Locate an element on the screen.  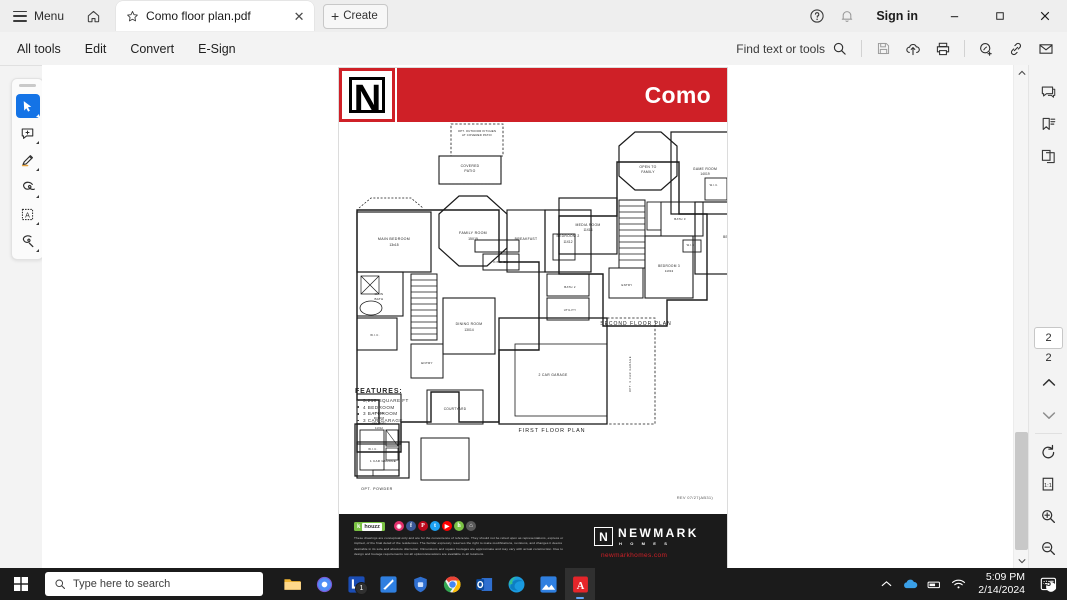
tab-all-tools: All tools is located at coordinates (39, 49).